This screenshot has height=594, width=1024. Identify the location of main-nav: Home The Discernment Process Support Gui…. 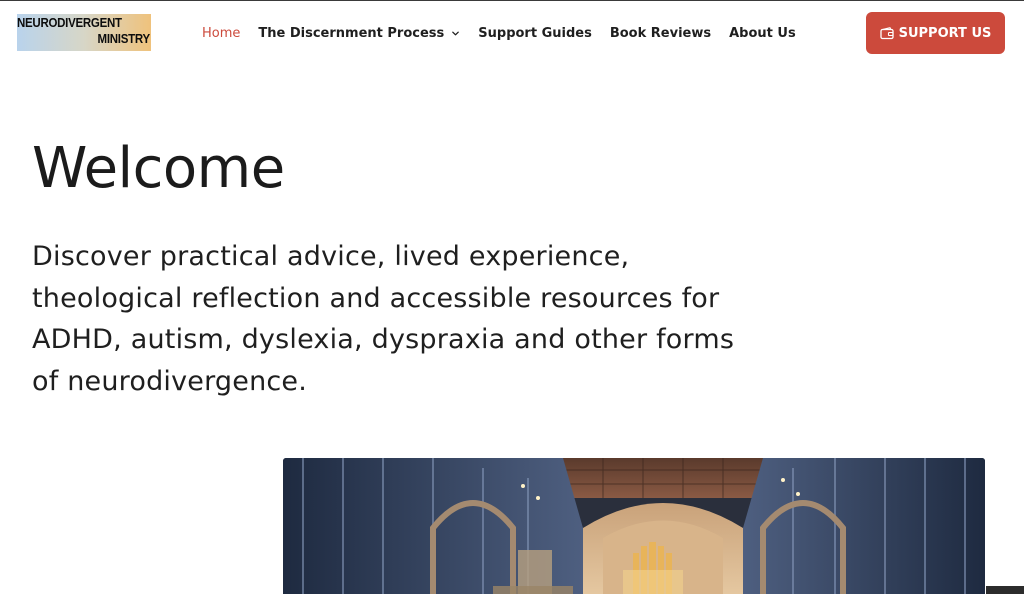
(508, 33).